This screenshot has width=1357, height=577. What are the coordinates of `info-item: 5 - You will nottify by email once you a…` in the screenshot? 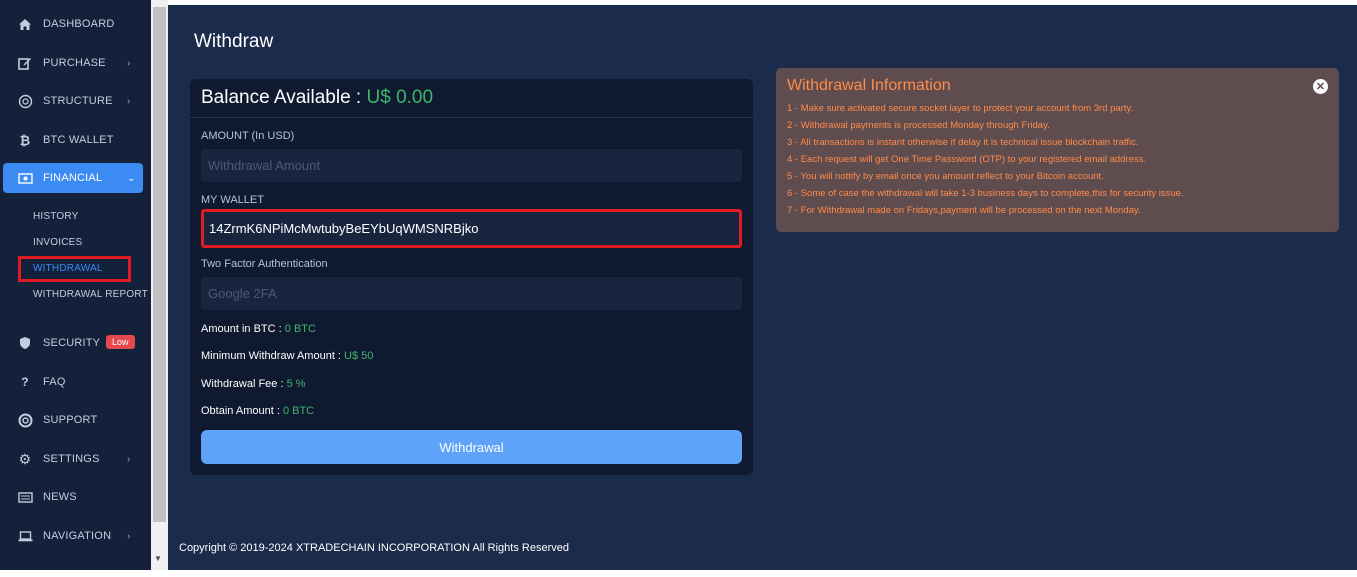 It's located at (945, 176).